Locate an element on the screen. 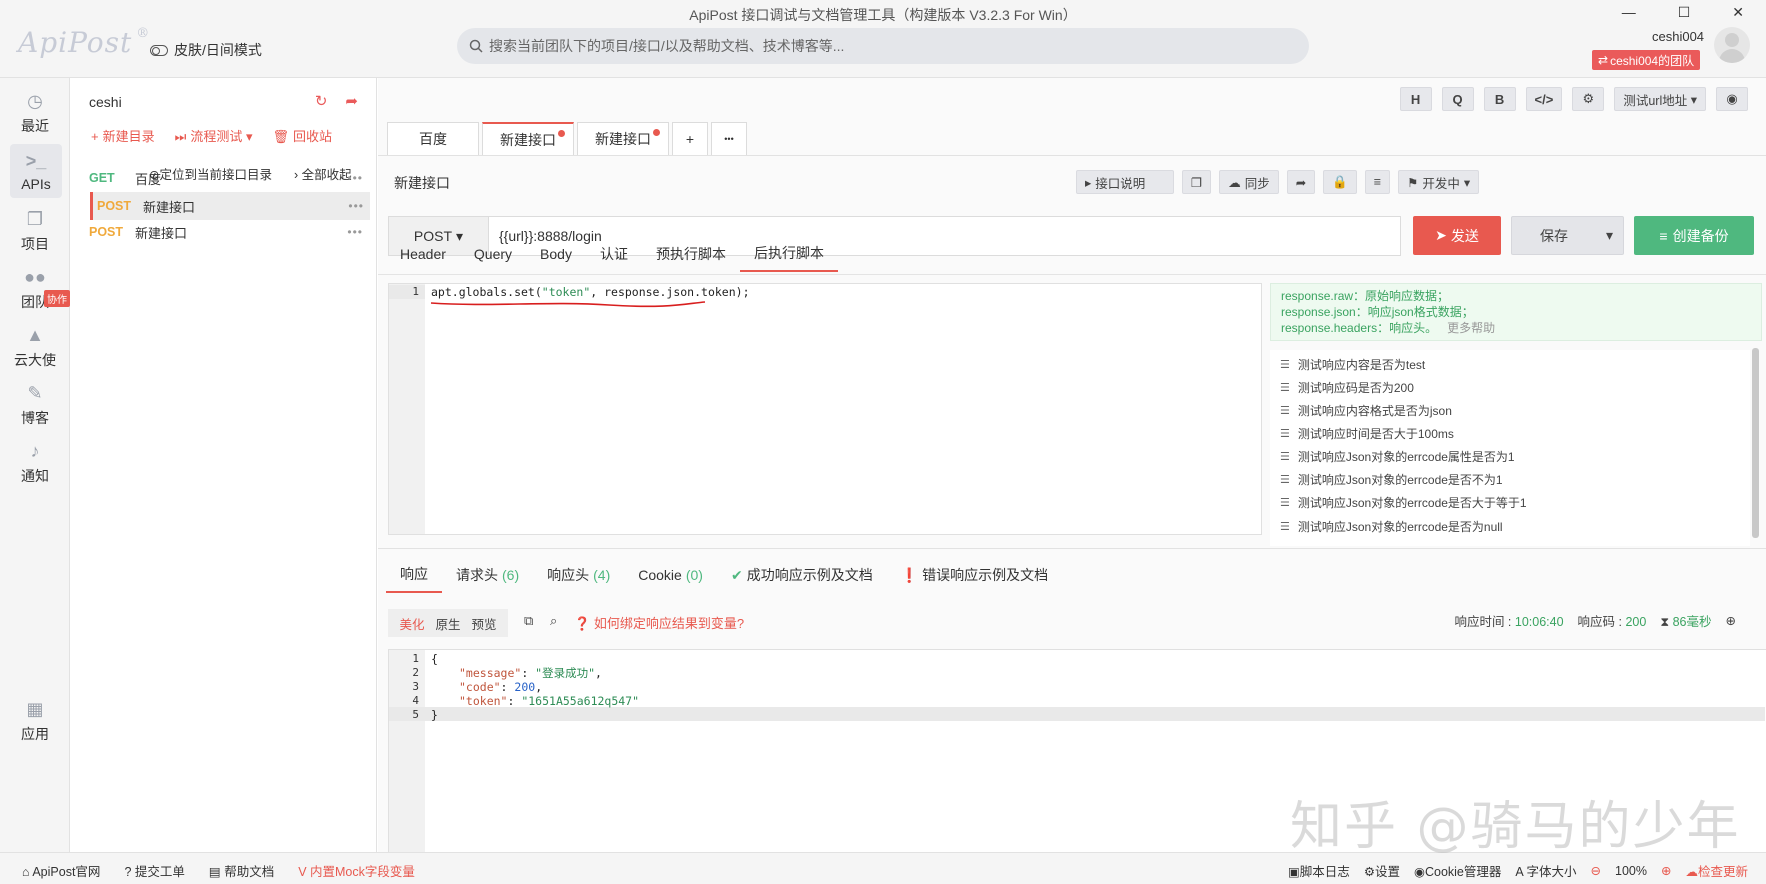 The image size is (1766, 884). snippet-item: ☰ 测试响应内容格式是否为json is located at coordinates (1366, 410).